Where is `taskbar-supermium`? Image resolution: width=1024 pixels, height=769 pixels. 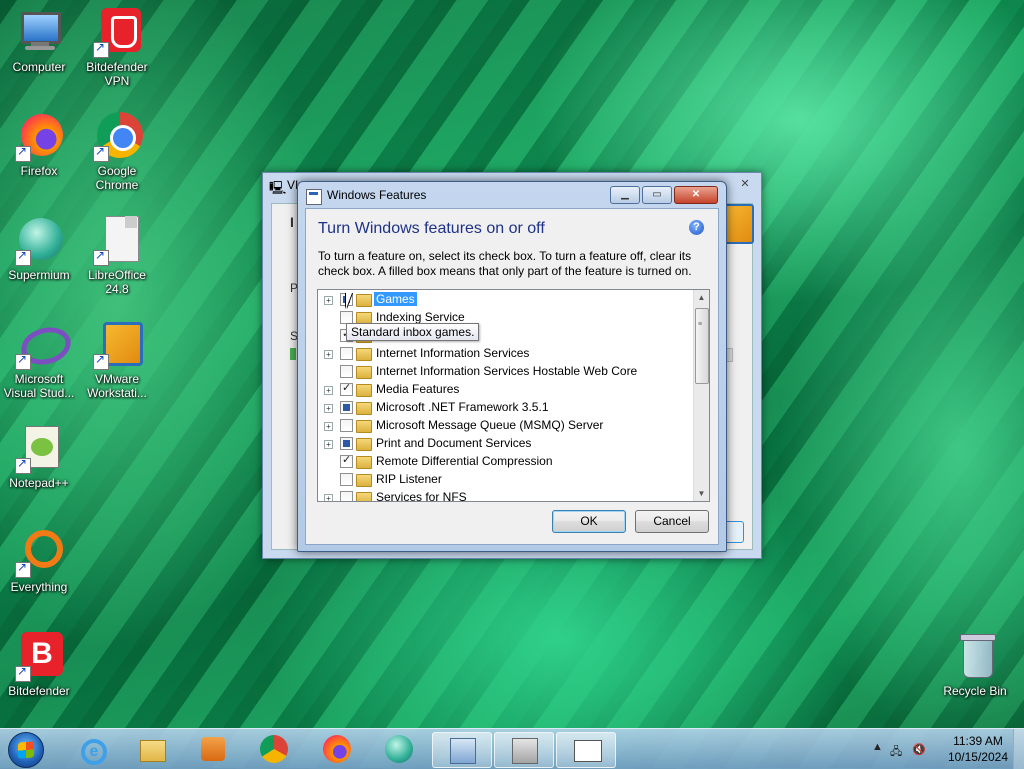 taskbar-supermium is located at coordinates (399, 749).